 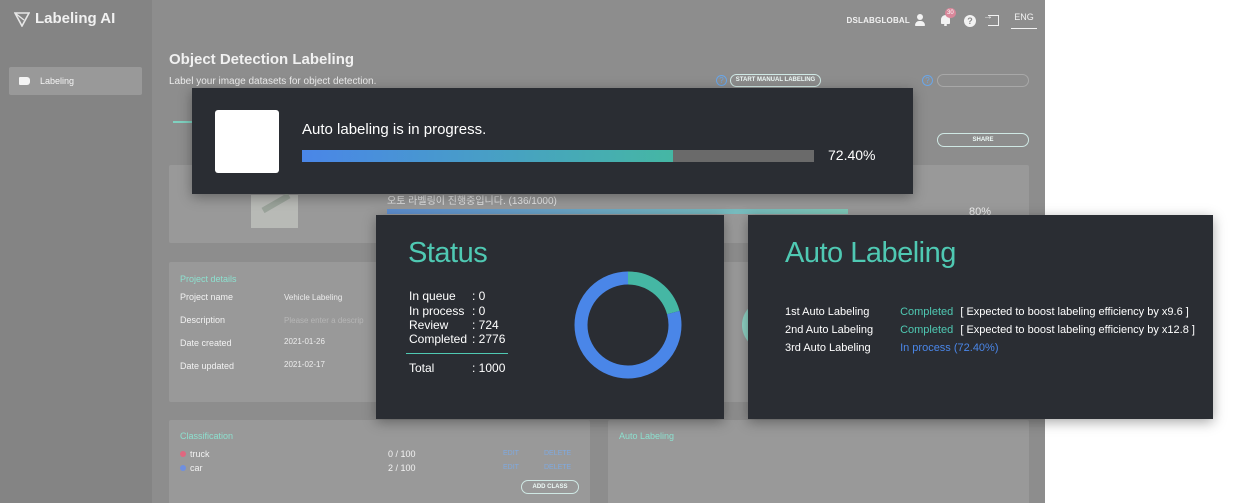 What do you see at coordinates (485, 325) in the screenshot?
I see `status-value: : 724` at bounding box center [485, 325].